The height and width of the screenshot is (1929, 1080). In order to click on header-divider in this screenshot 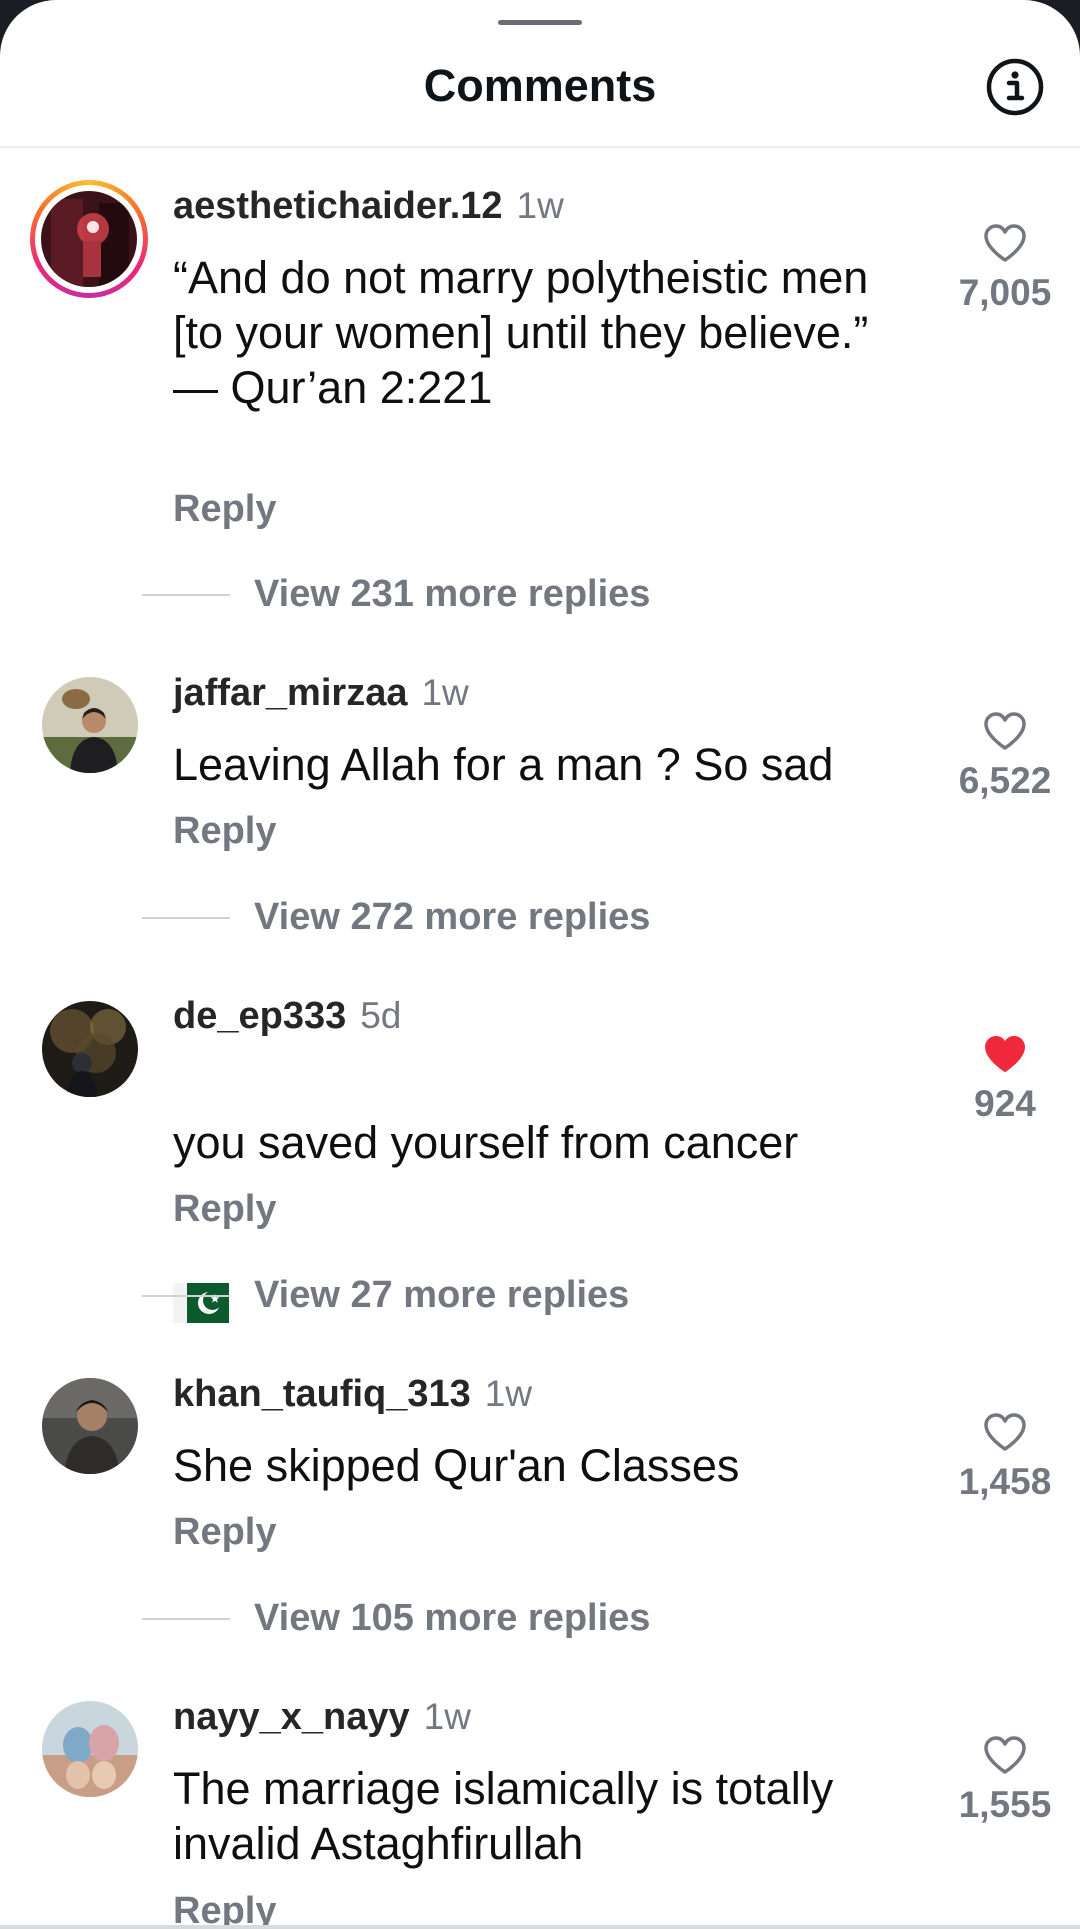, I will do `click(540, 147)`.